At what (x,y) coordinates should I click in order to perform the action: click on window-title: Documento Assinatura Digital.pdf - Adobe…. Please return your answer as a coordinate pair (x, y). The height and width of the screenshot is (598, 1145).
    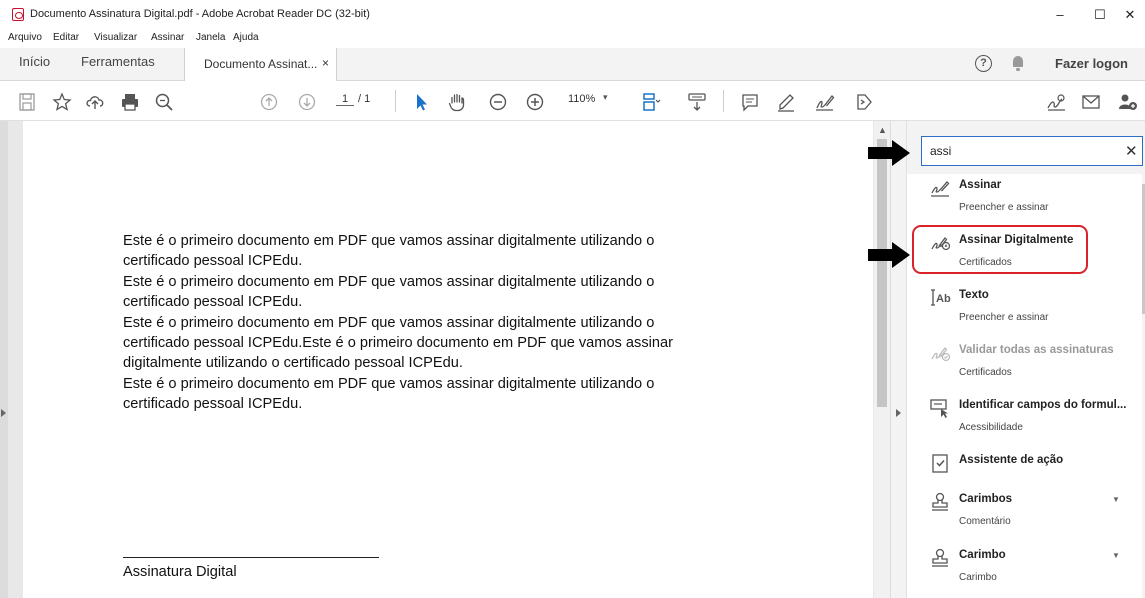
    Looking at the image, I should click on (200, 14).